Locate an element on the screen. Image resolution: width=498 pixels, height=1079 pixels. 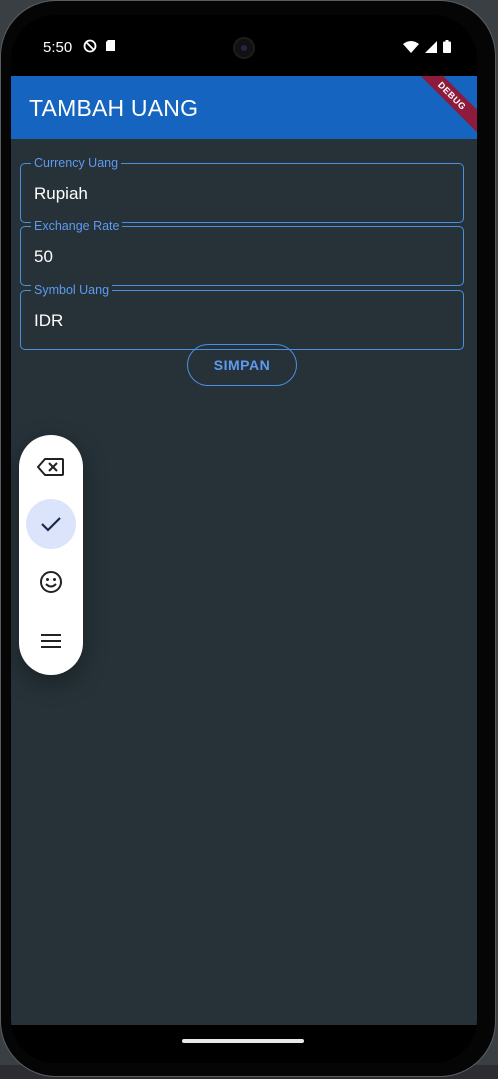
sd-card-icon is located at coordinates (110, 45).